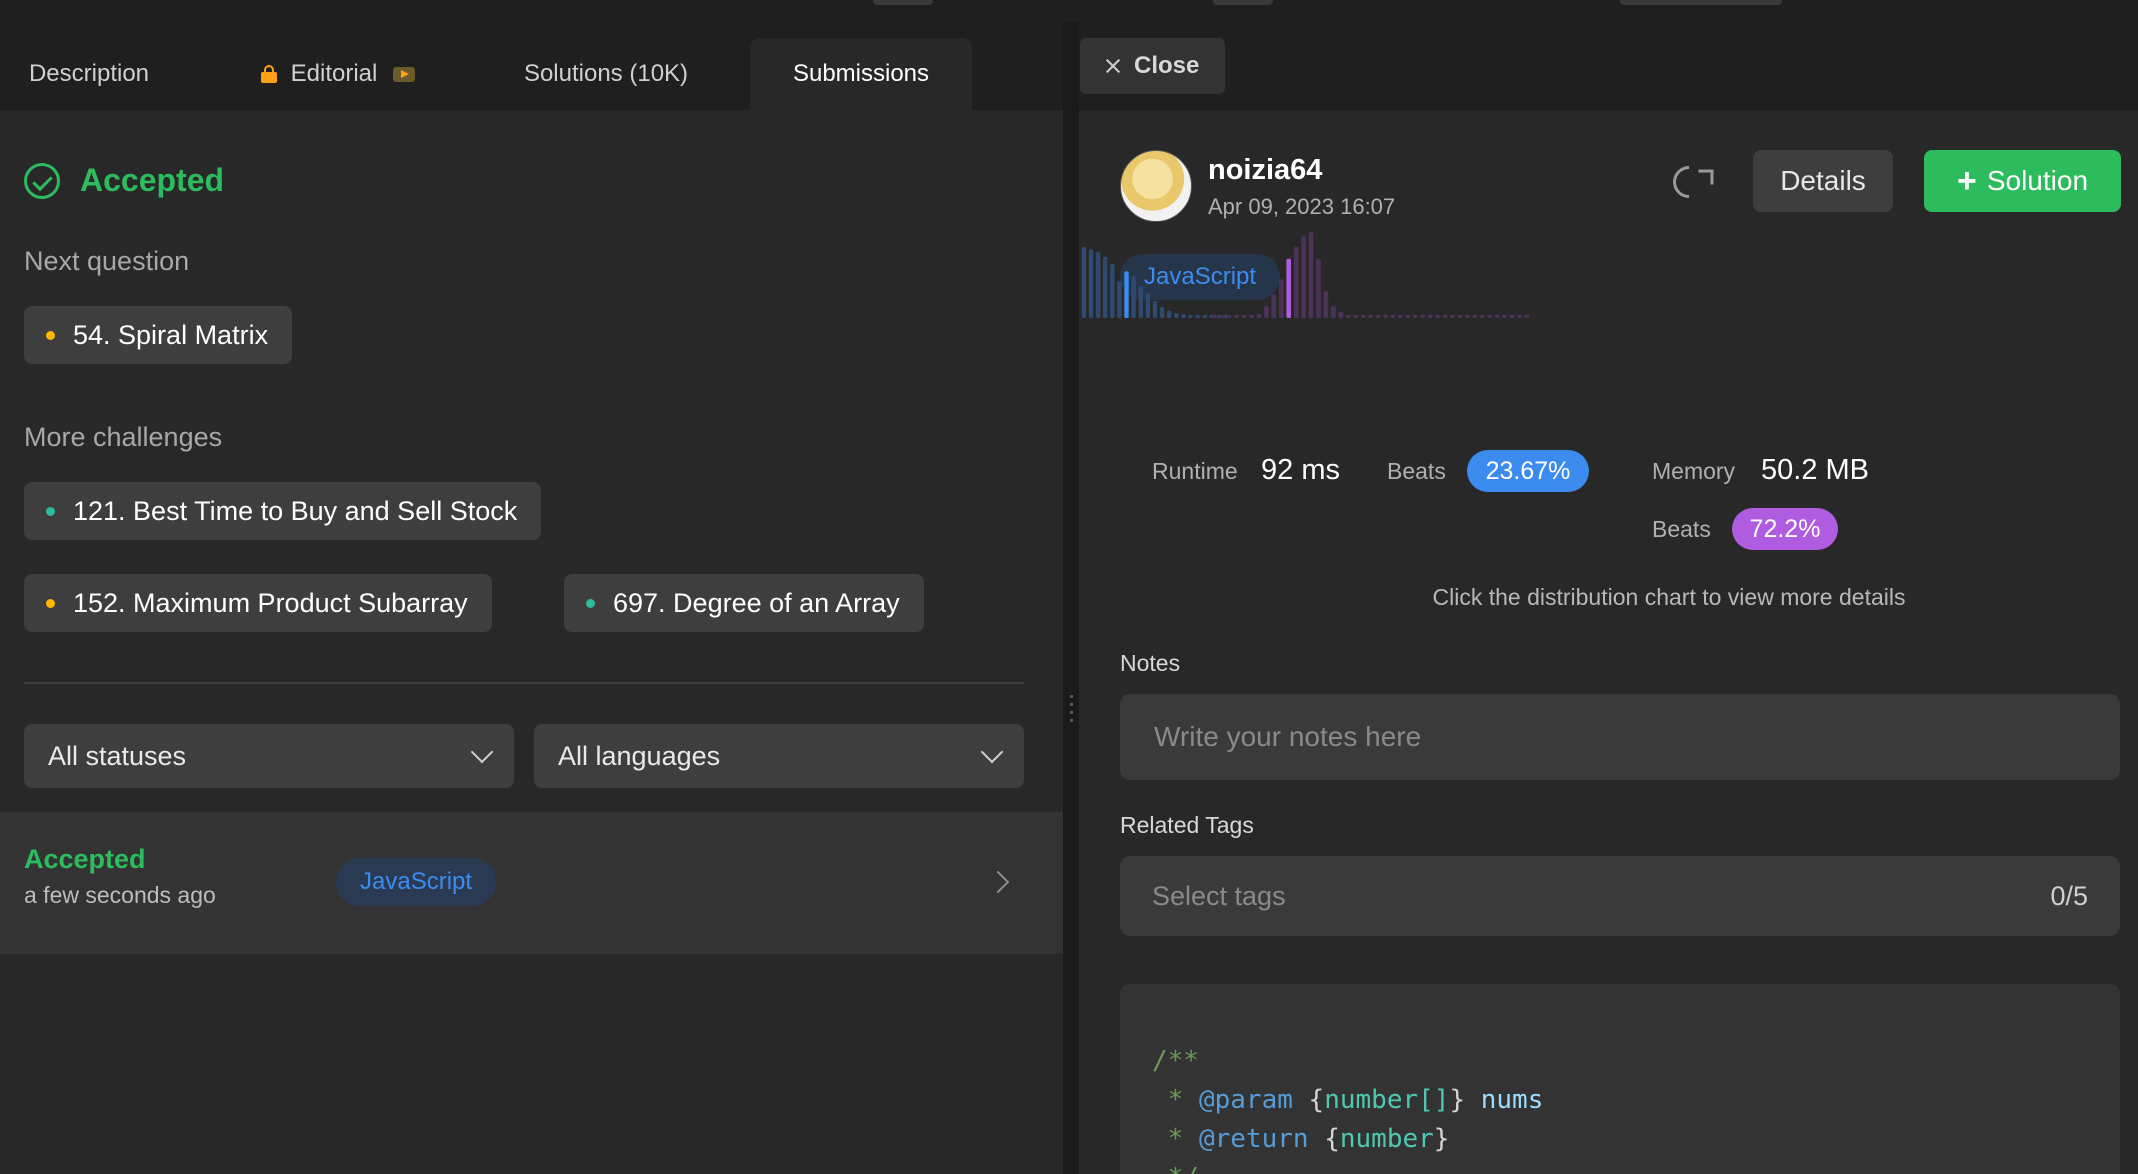  Describe the element at coordinates (1681, 529) in the screenshot. I see `memory-beats-label: Beats` at that location.